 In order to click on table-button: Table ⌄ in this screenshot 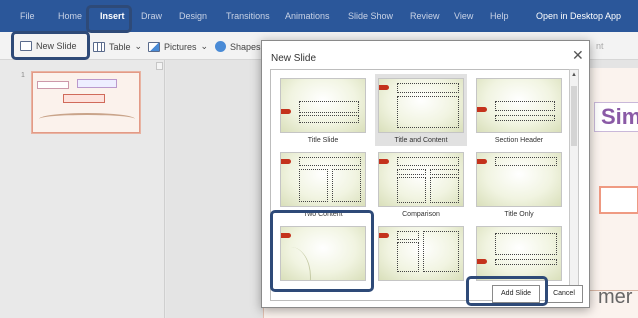, I will do `click(117, 46)`.